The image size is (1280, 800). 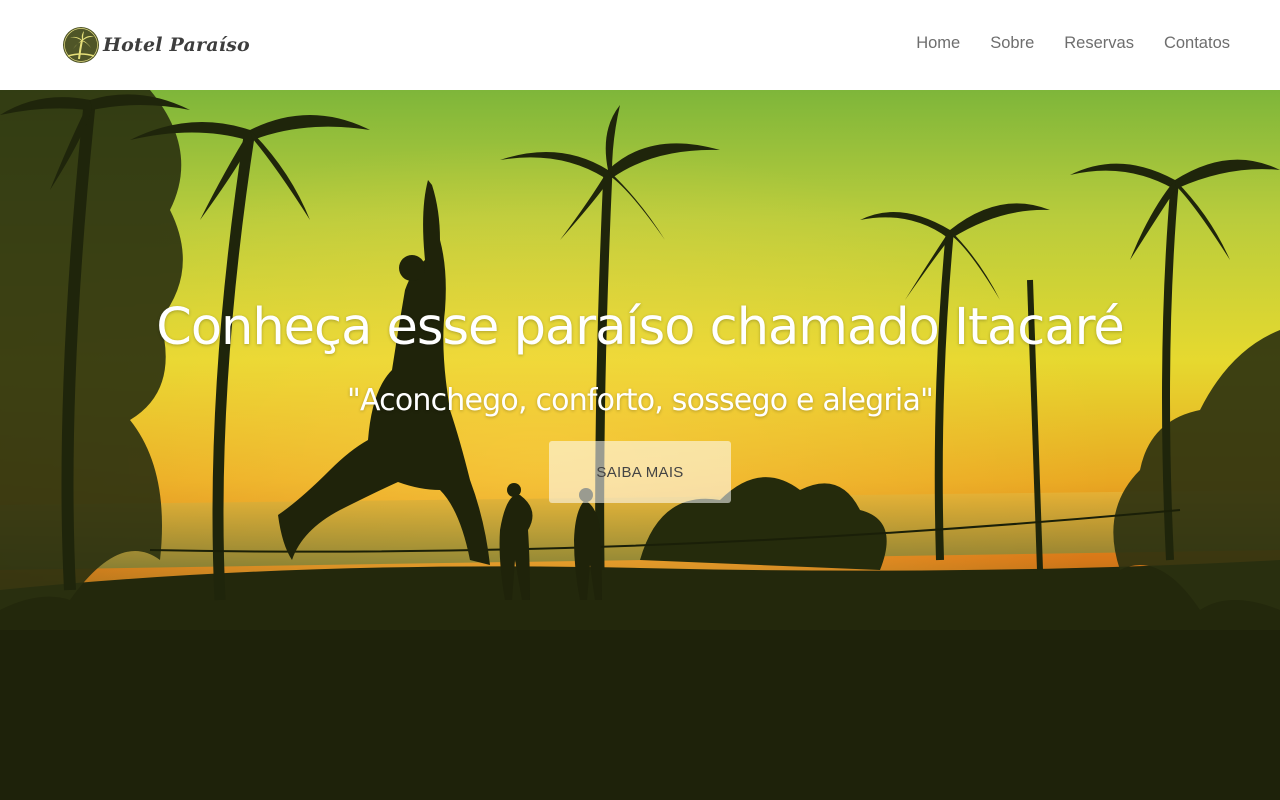 What do you see at coordinates (640, 472) in the screenshot?
I see `saiba-mais-button: SAIBA MAIS` at bounding box center [640, 472].